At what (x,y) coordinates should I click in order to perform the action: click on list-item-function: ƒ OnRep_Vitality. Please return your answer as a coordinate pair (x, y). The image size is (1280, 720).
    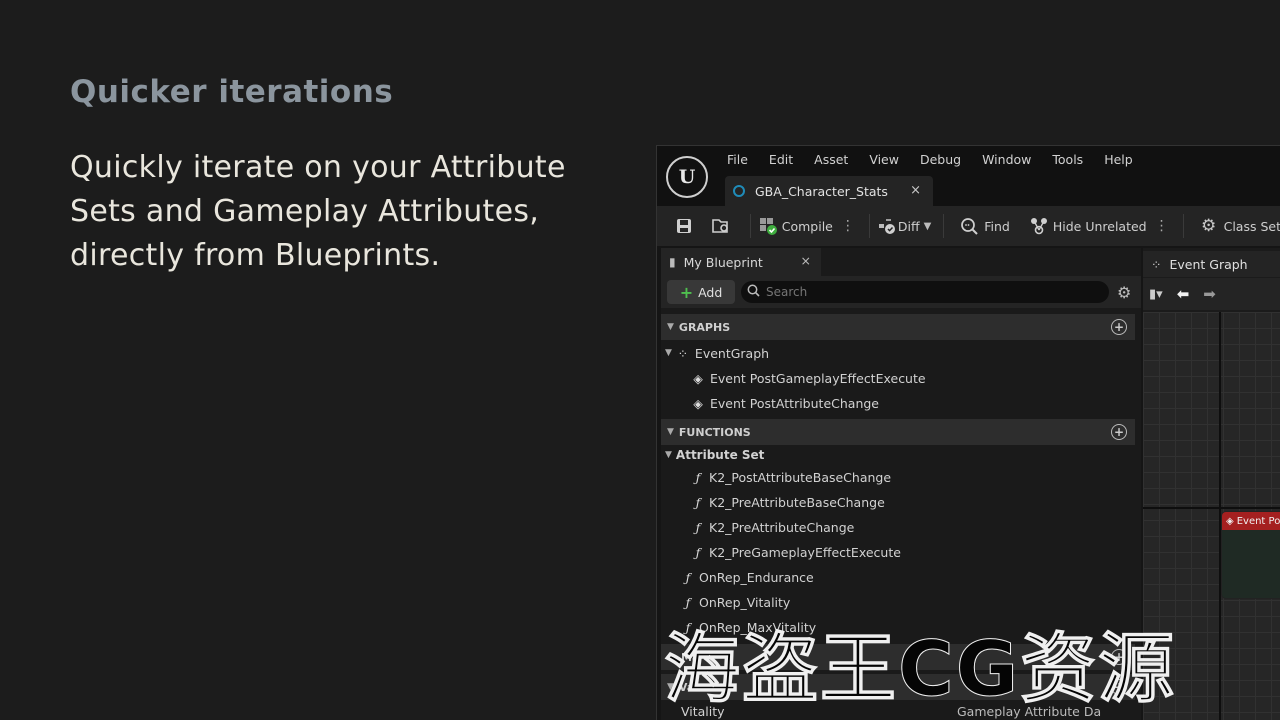
    Looking at the image, I should click on (736, 602).